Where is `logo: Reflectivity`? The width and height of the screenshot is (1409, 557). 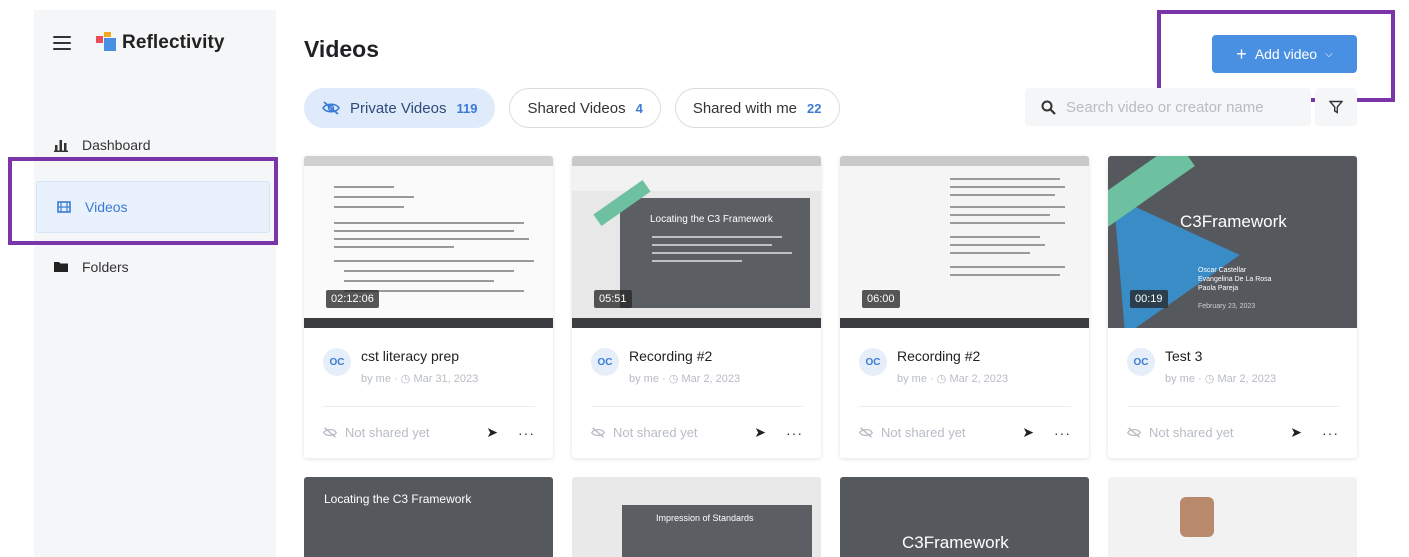 logo: Reflectivity is located at coordinates (160, 43).